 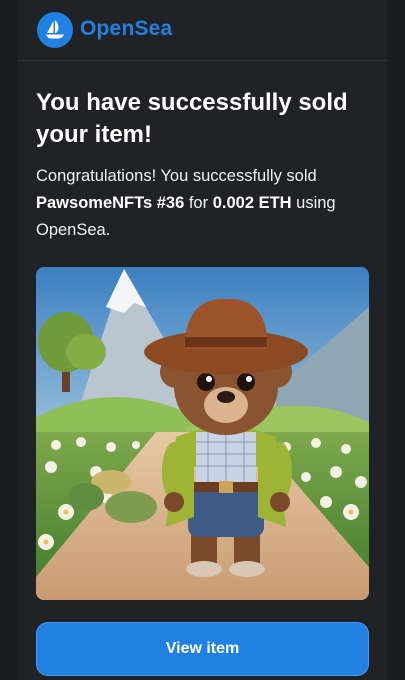 What do you see at coordinates (126, 28) in the screenshot?
I see `brand-name: OpenSea` at bounding box center [126, 28].